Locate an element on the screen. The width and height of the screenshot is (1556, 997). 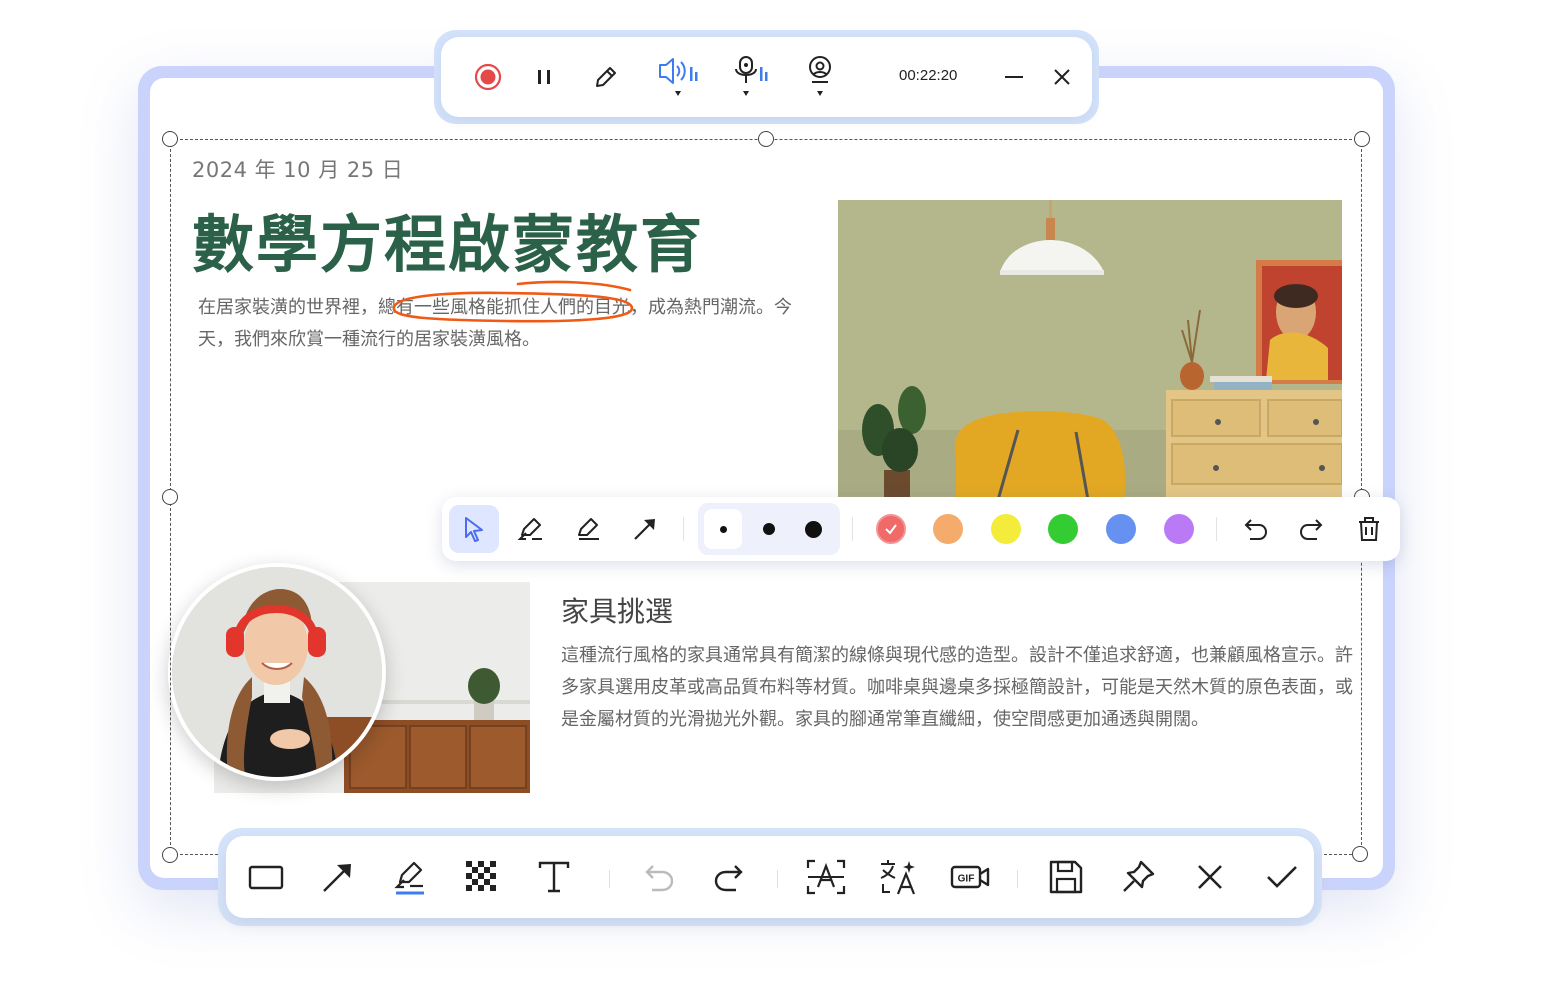
translate-icon is located at coordinates (898, 877).